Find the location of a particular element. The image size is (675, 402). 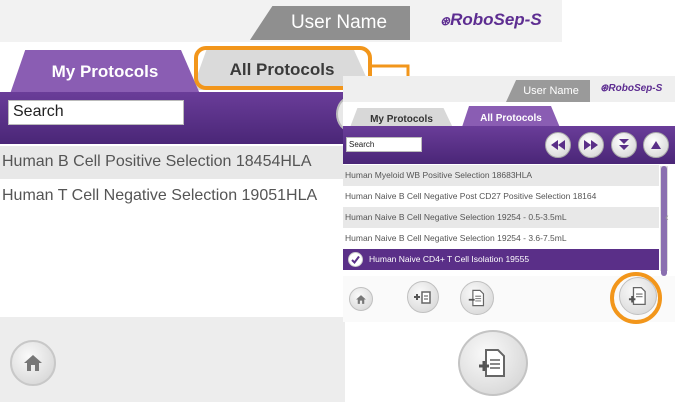

rewind-icon is located at coordinates (558, 145).